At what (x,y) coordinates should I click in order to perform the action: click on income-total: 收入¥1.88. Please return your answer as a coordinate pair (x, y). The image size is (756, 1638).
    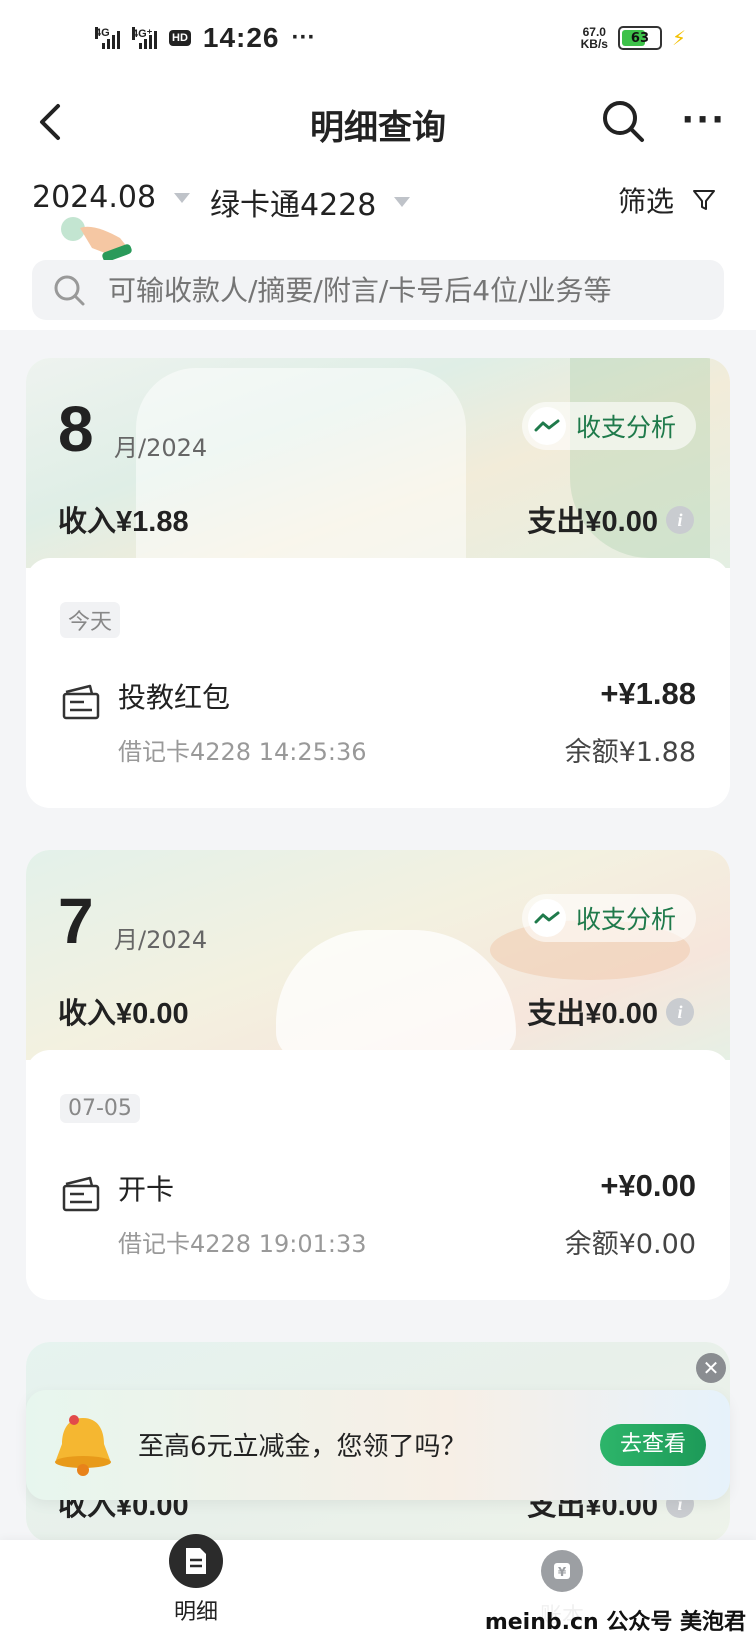
    Looking at the image, I should click on (123, 522).